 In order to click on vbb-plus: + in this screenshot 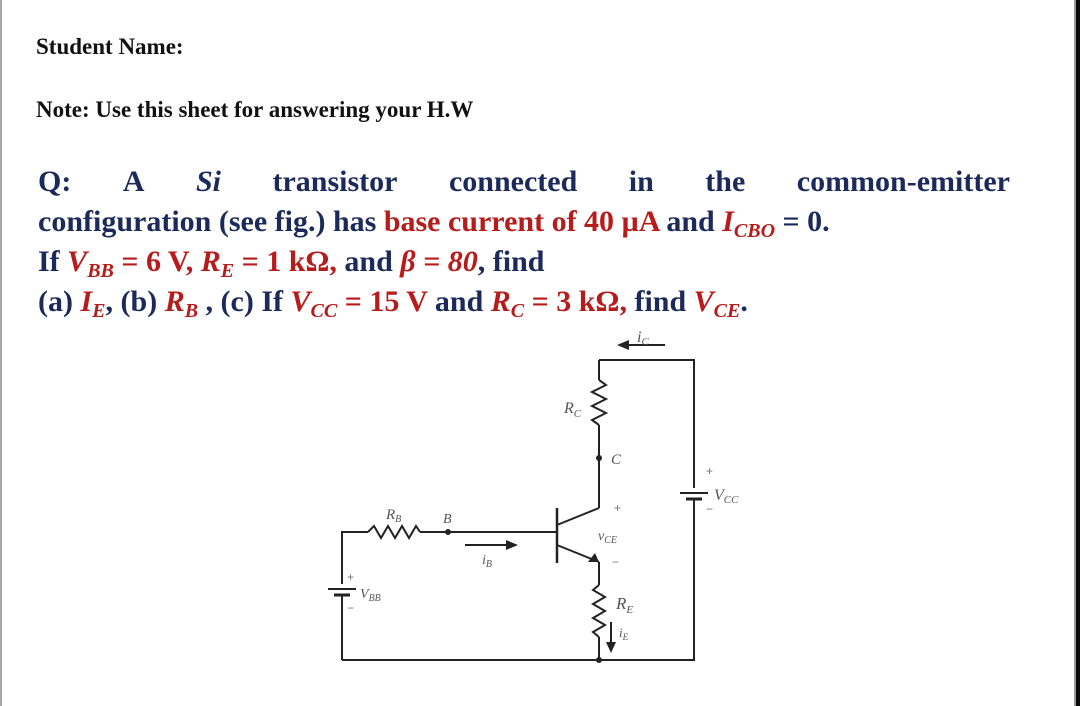, I will do `click(350, 577)`.